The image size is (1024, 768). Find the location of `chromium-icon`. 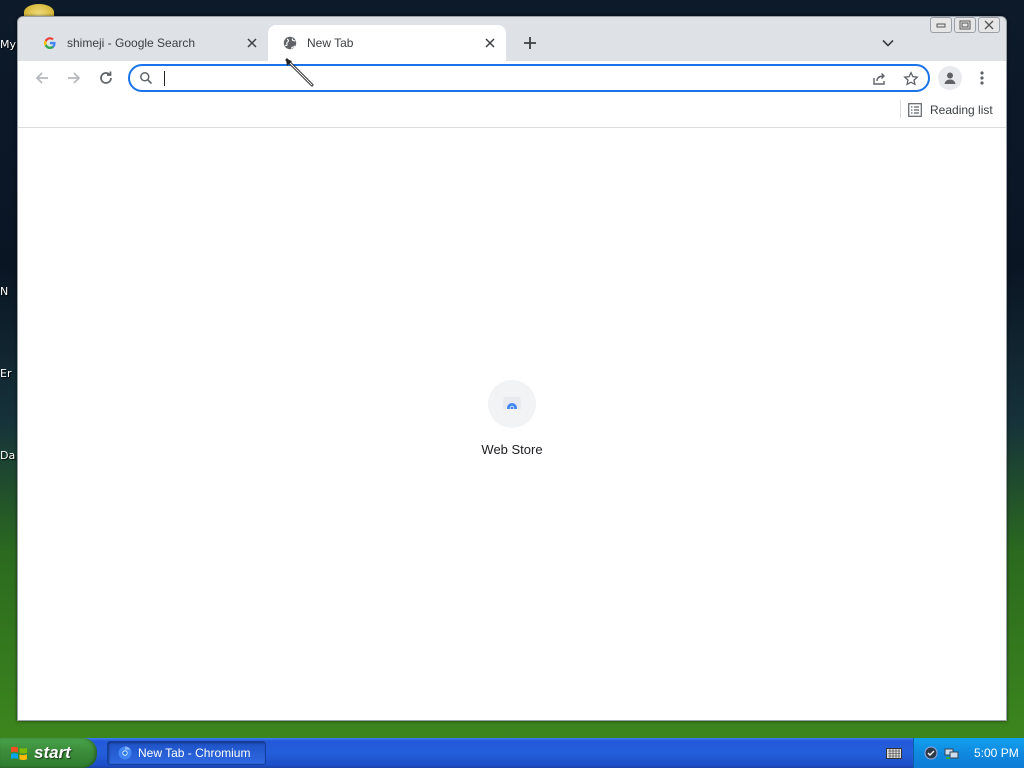

chromium-icon is located at coordinates (125, 753).